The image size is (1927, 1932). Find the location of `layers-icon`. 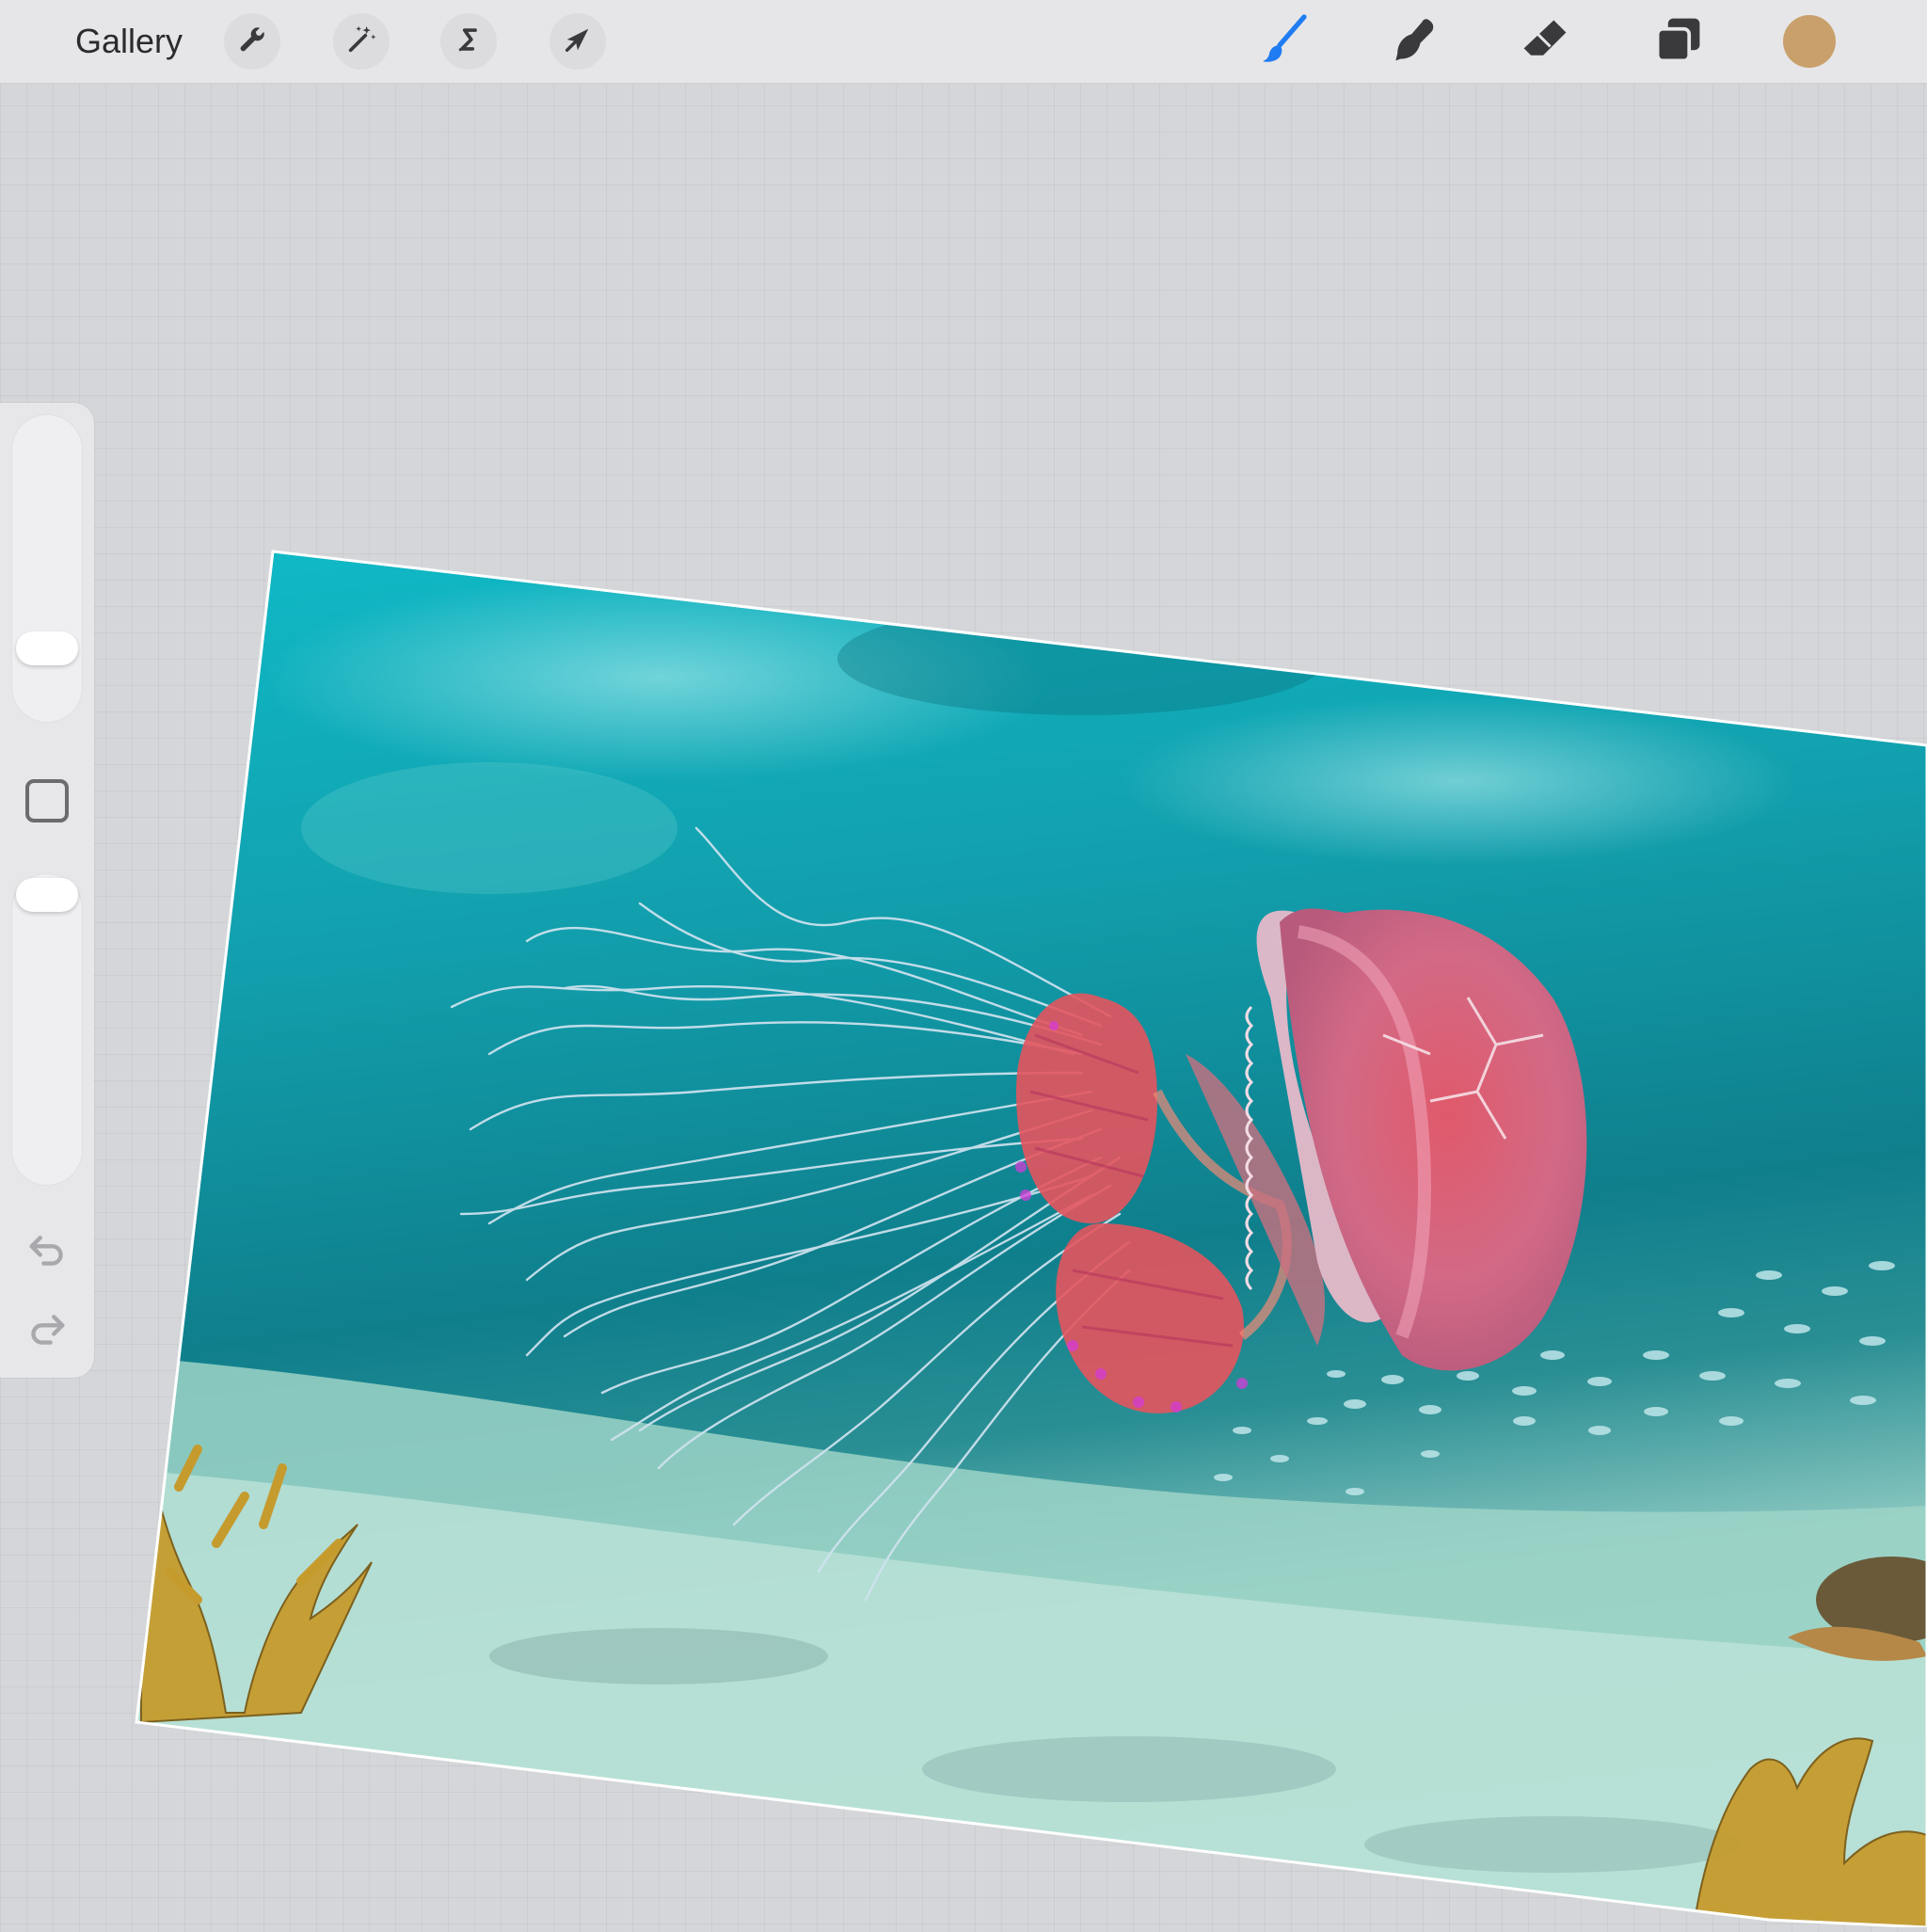

layers-icon is located at coordinates (1678, 42).